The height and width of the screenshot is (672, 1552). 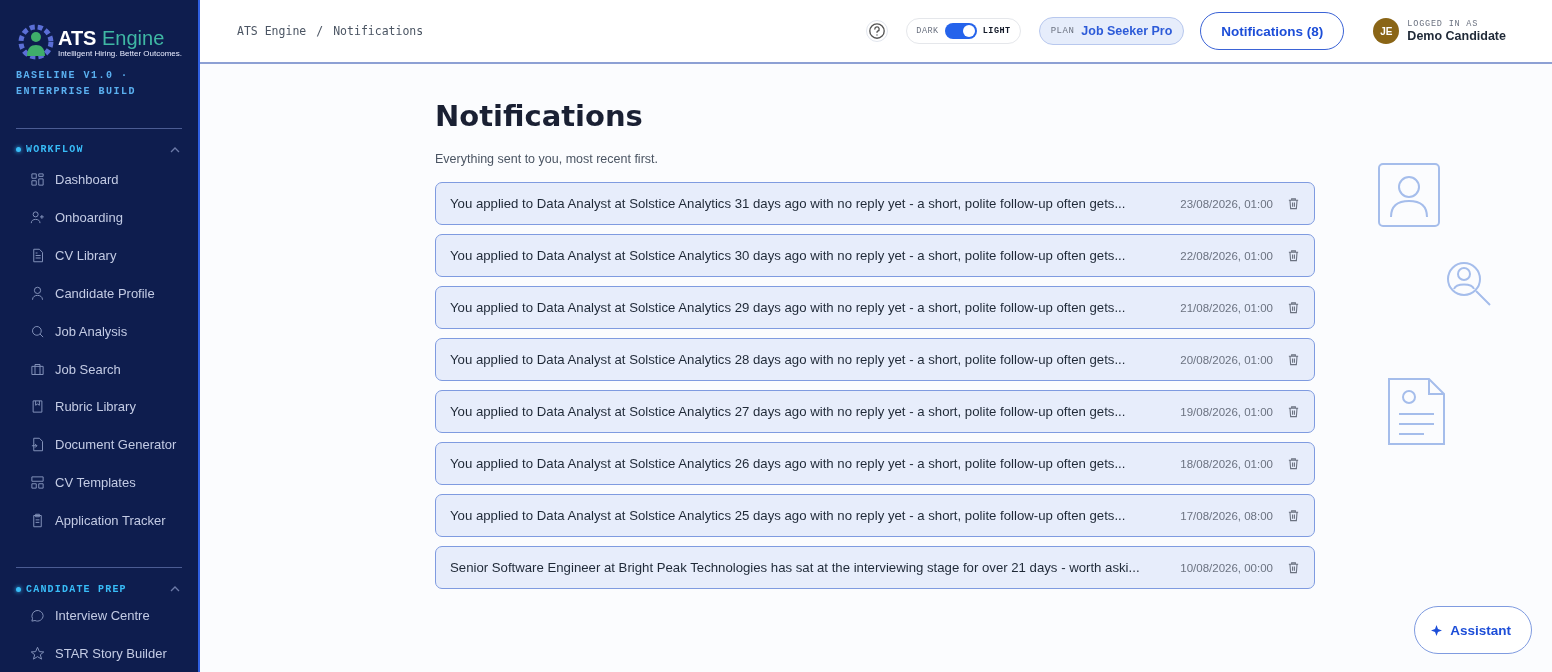 What do you see at coordinates (1226, 411) in the screenshot?
I see `notification-time: 19/08/2026, 01:00` at bounding box center [1226, 411].